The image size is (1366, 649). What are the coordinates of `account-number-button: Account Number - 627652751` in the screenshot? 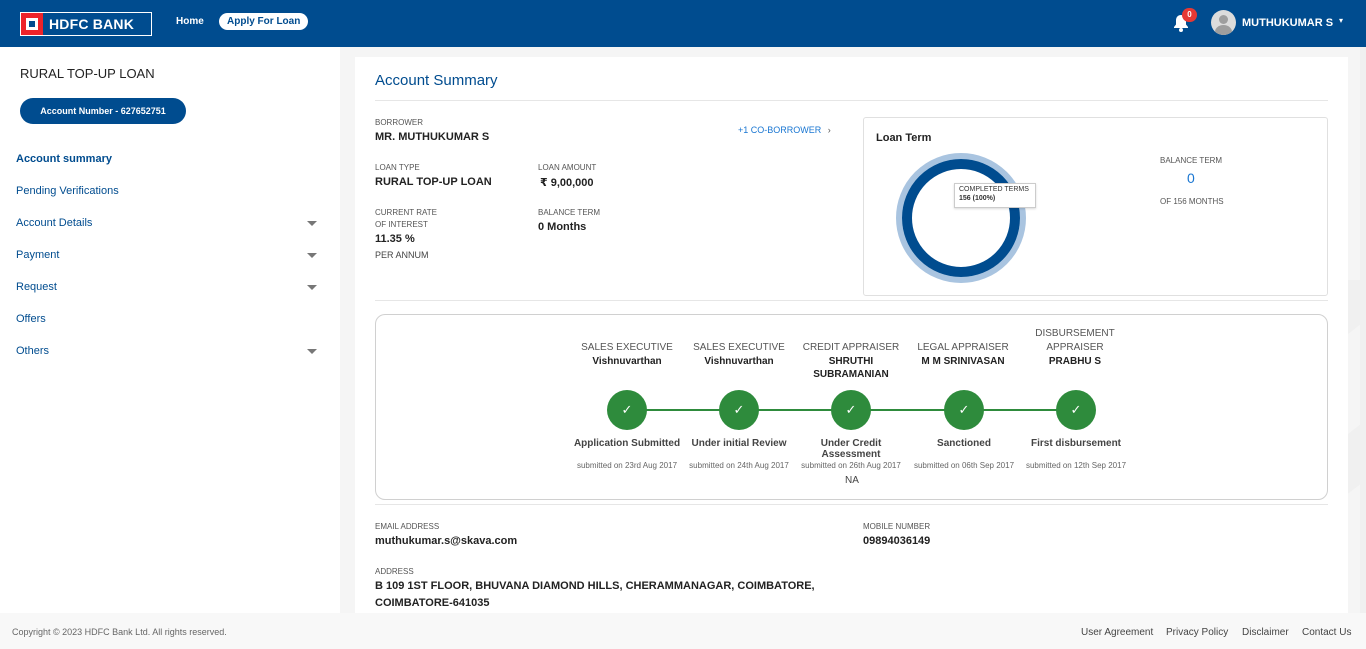 It's located at (103, 111).